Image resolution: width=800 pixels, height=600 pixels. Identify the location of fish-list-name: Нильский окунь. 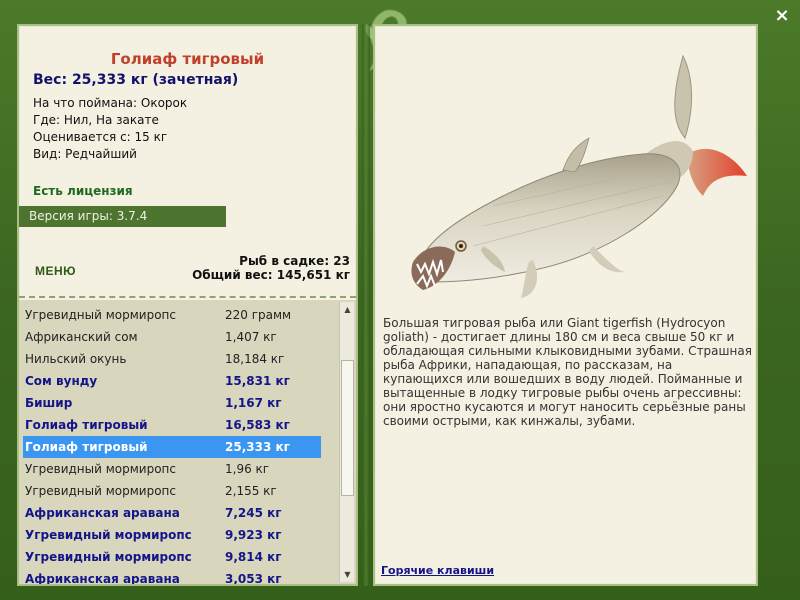
(76, 359).